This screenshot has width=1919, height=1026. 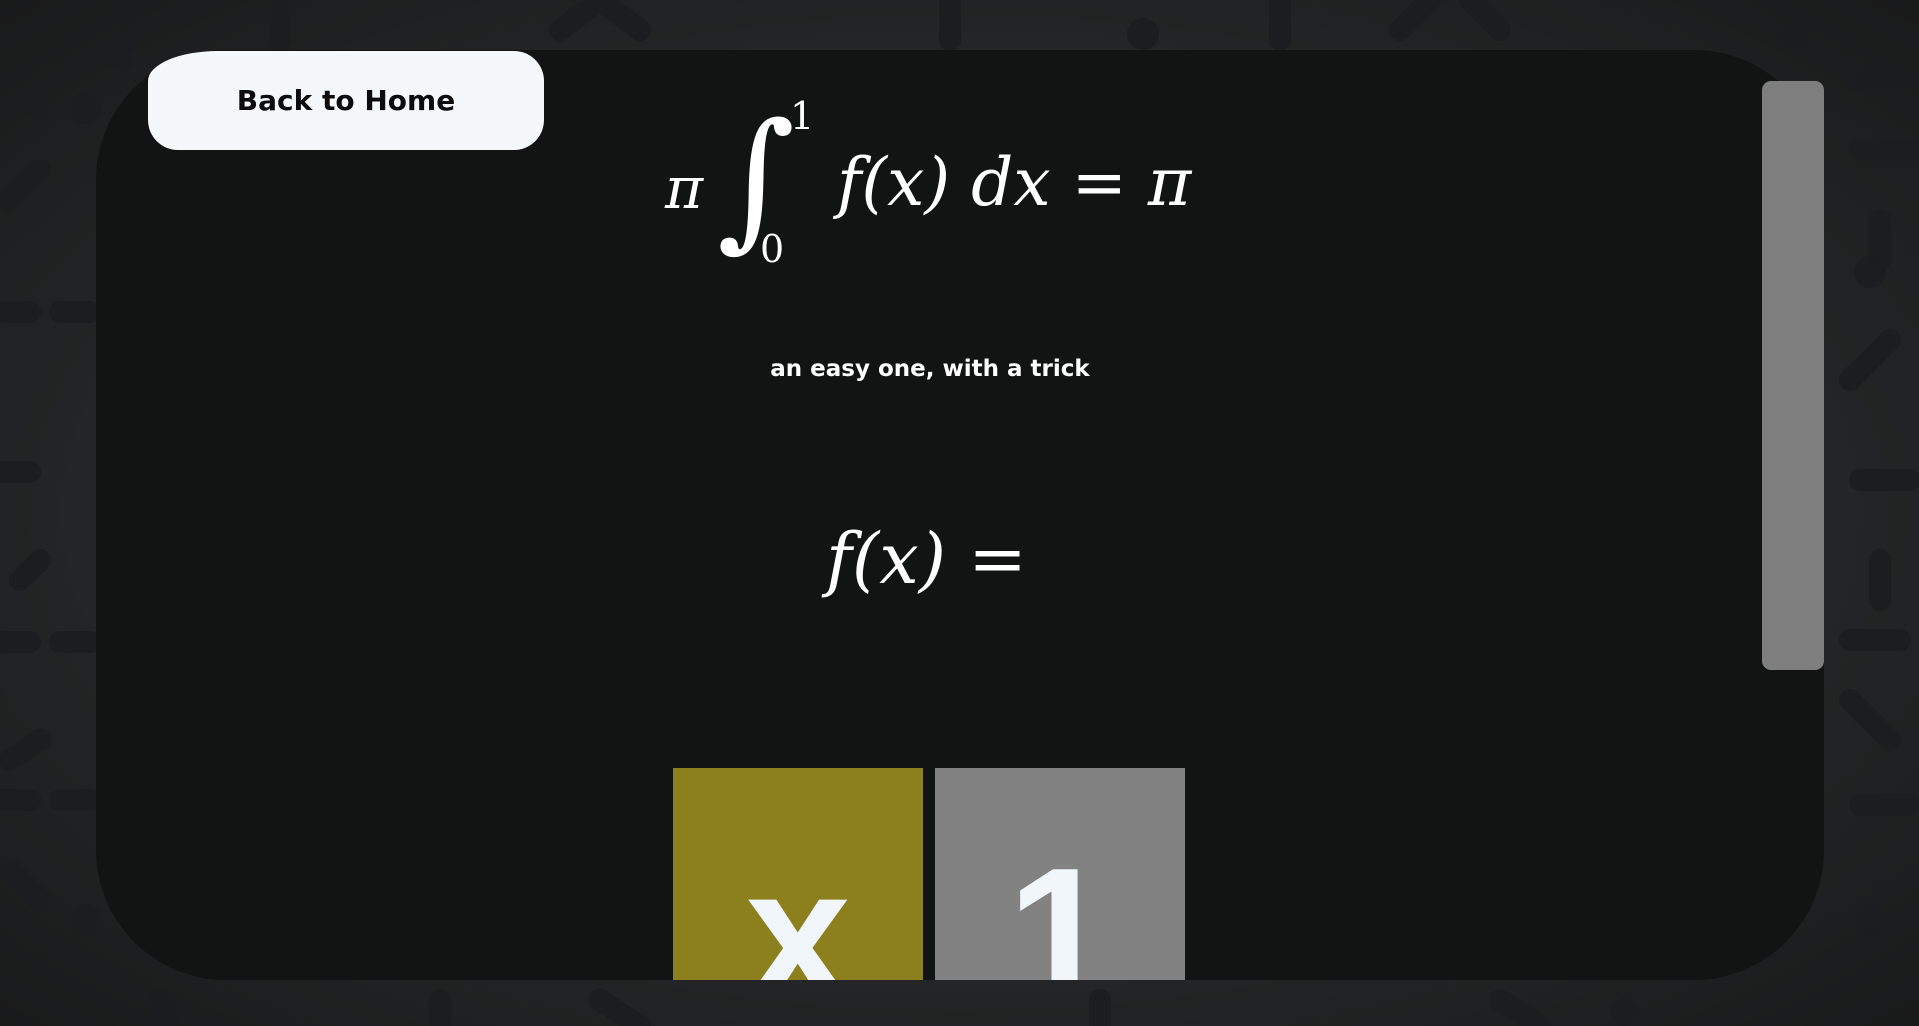 I want to click on answer-expression: f(x) =, so click(x=926, y=559).